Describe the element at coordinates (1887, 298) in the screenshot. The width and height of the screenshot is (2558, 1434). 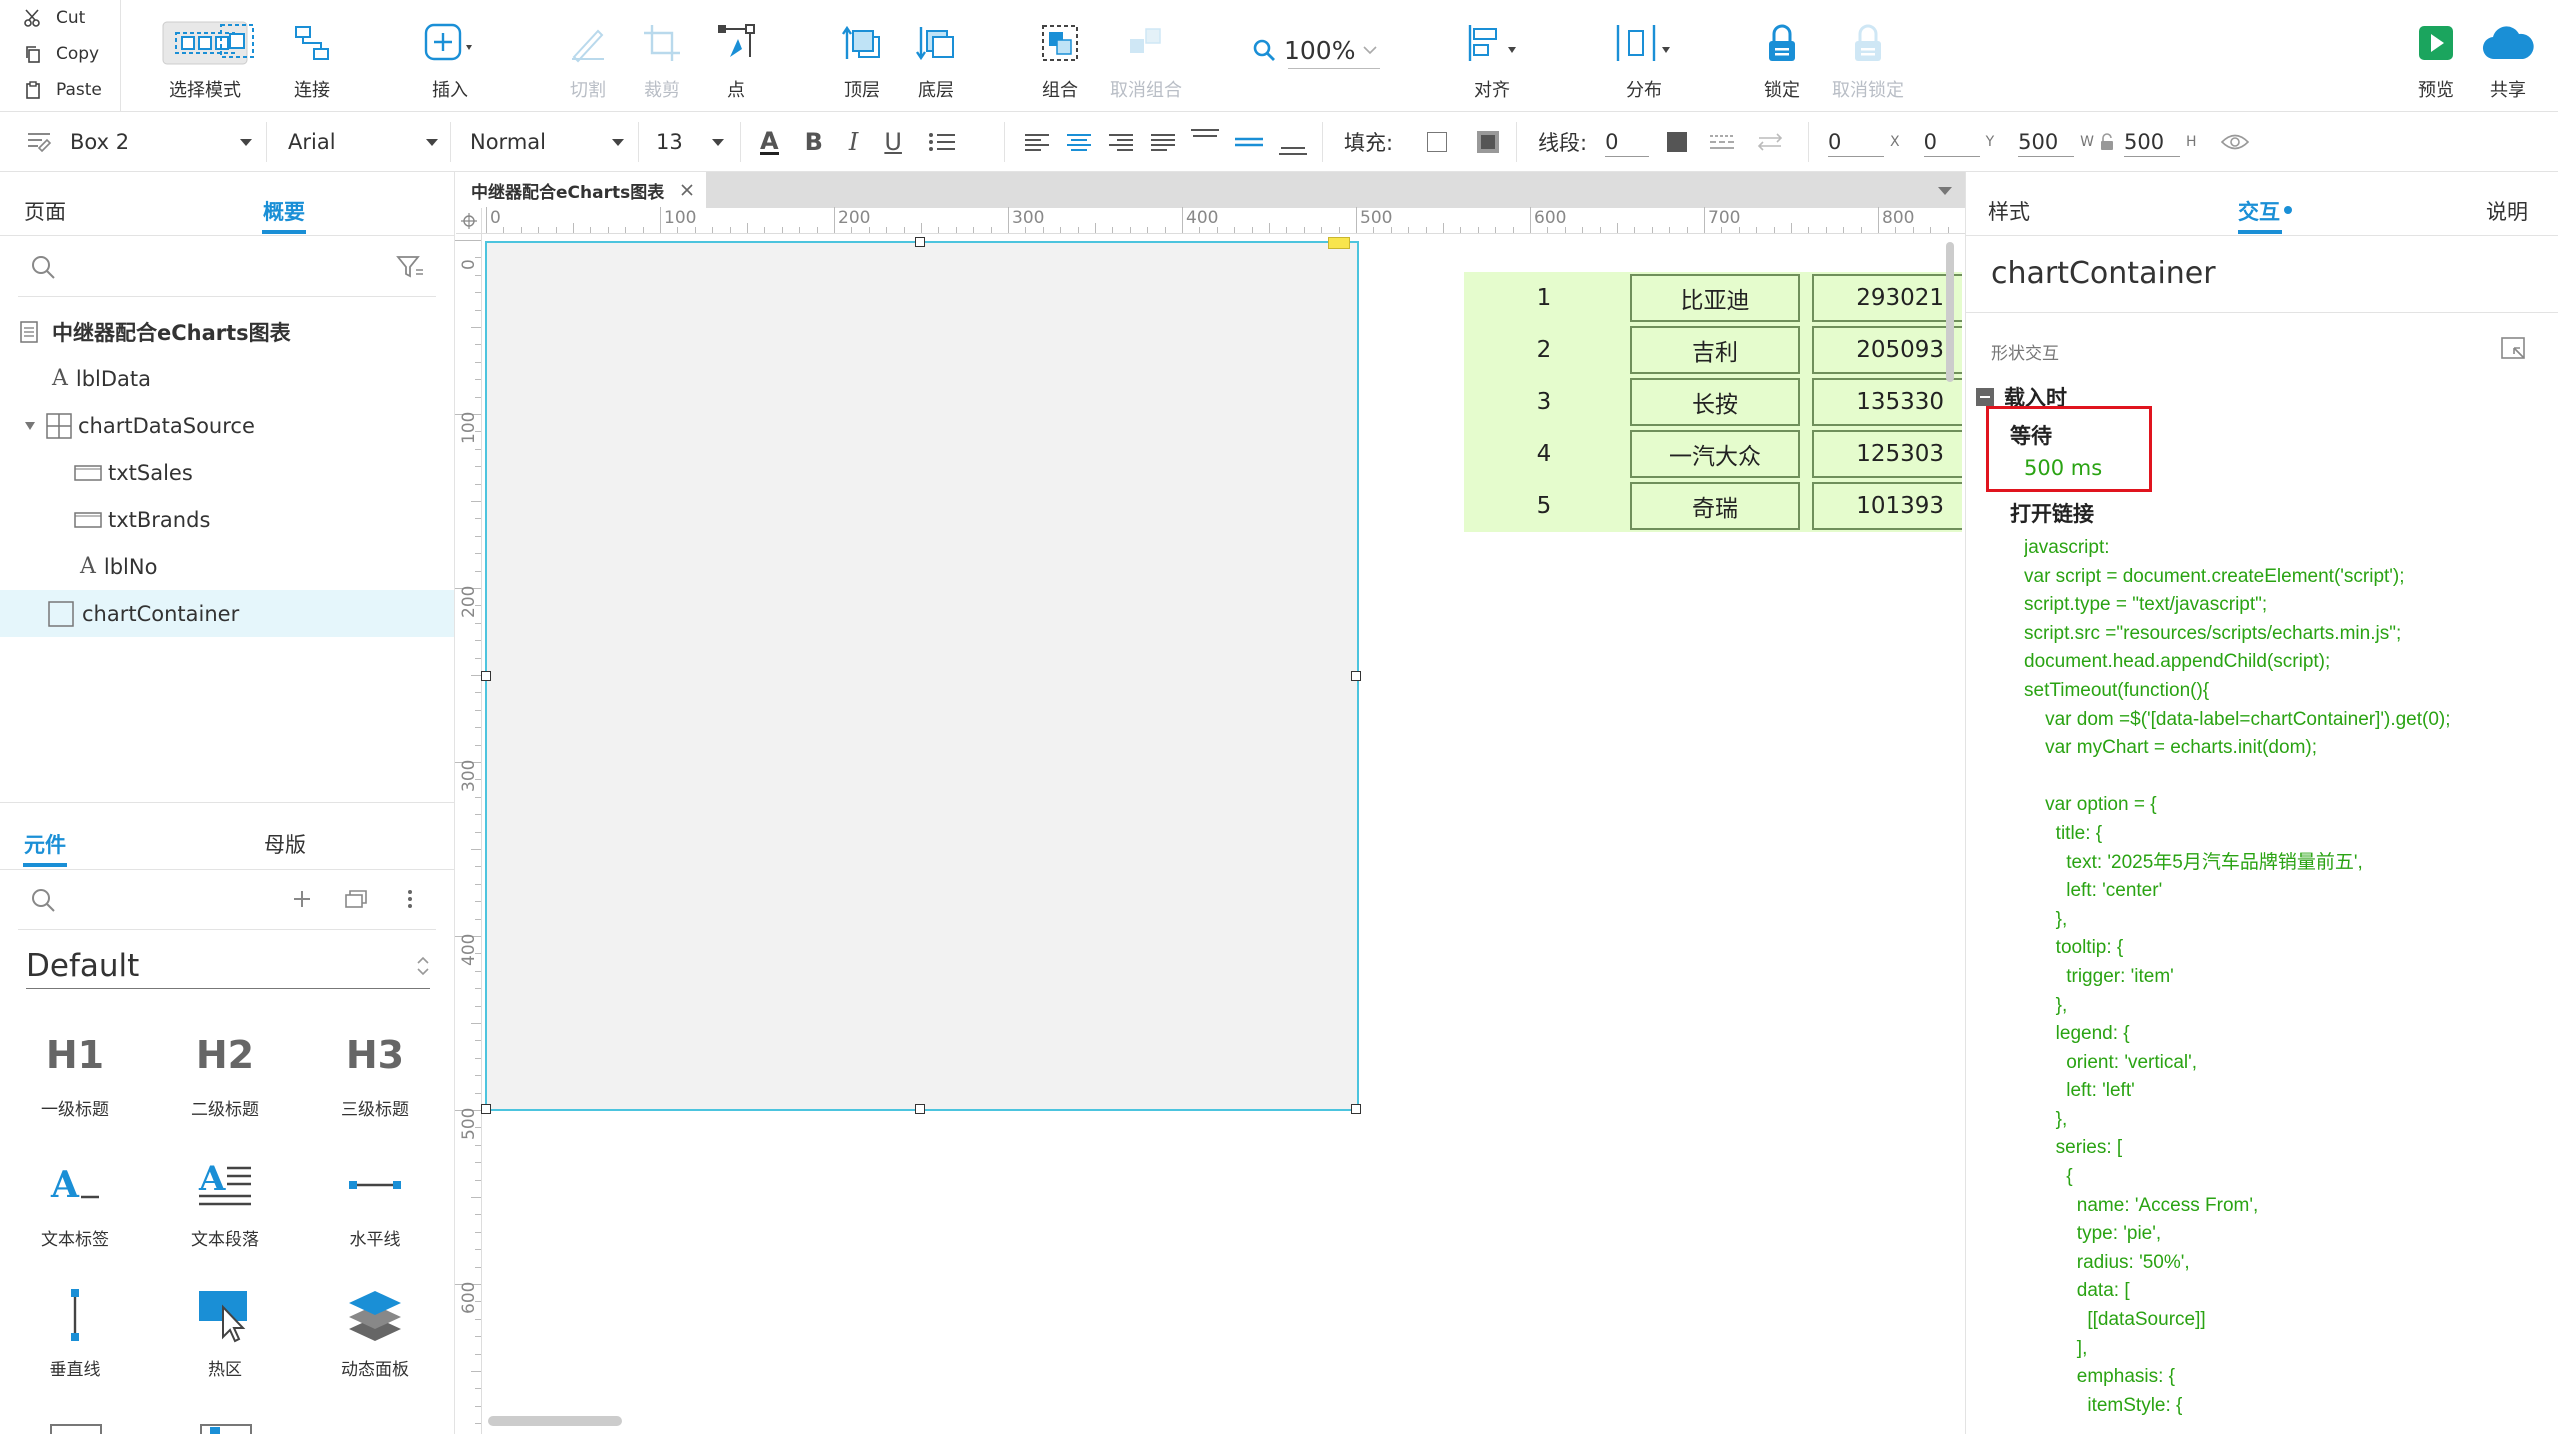
I see `sales-cell: 293021` at that location.